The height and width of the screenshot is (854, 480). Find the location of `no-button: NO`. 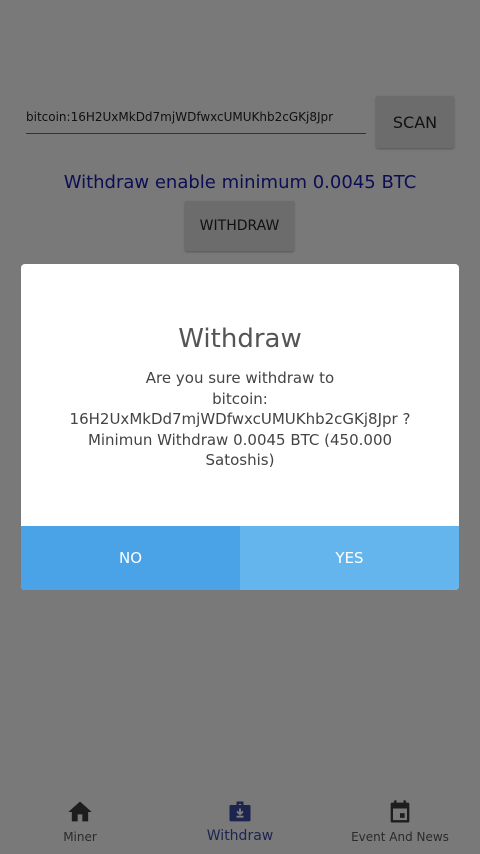

no-button: NO is located at coordinates (130, 558).